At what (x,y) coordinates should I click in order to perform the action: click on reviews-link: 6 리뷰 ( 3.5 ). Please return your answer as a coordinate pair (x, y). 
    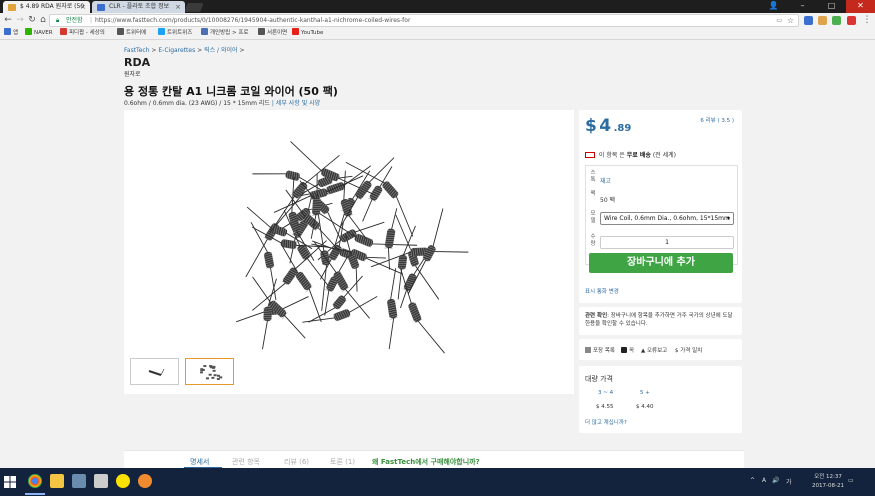
    Looking at the image, I should click on (717, 120).